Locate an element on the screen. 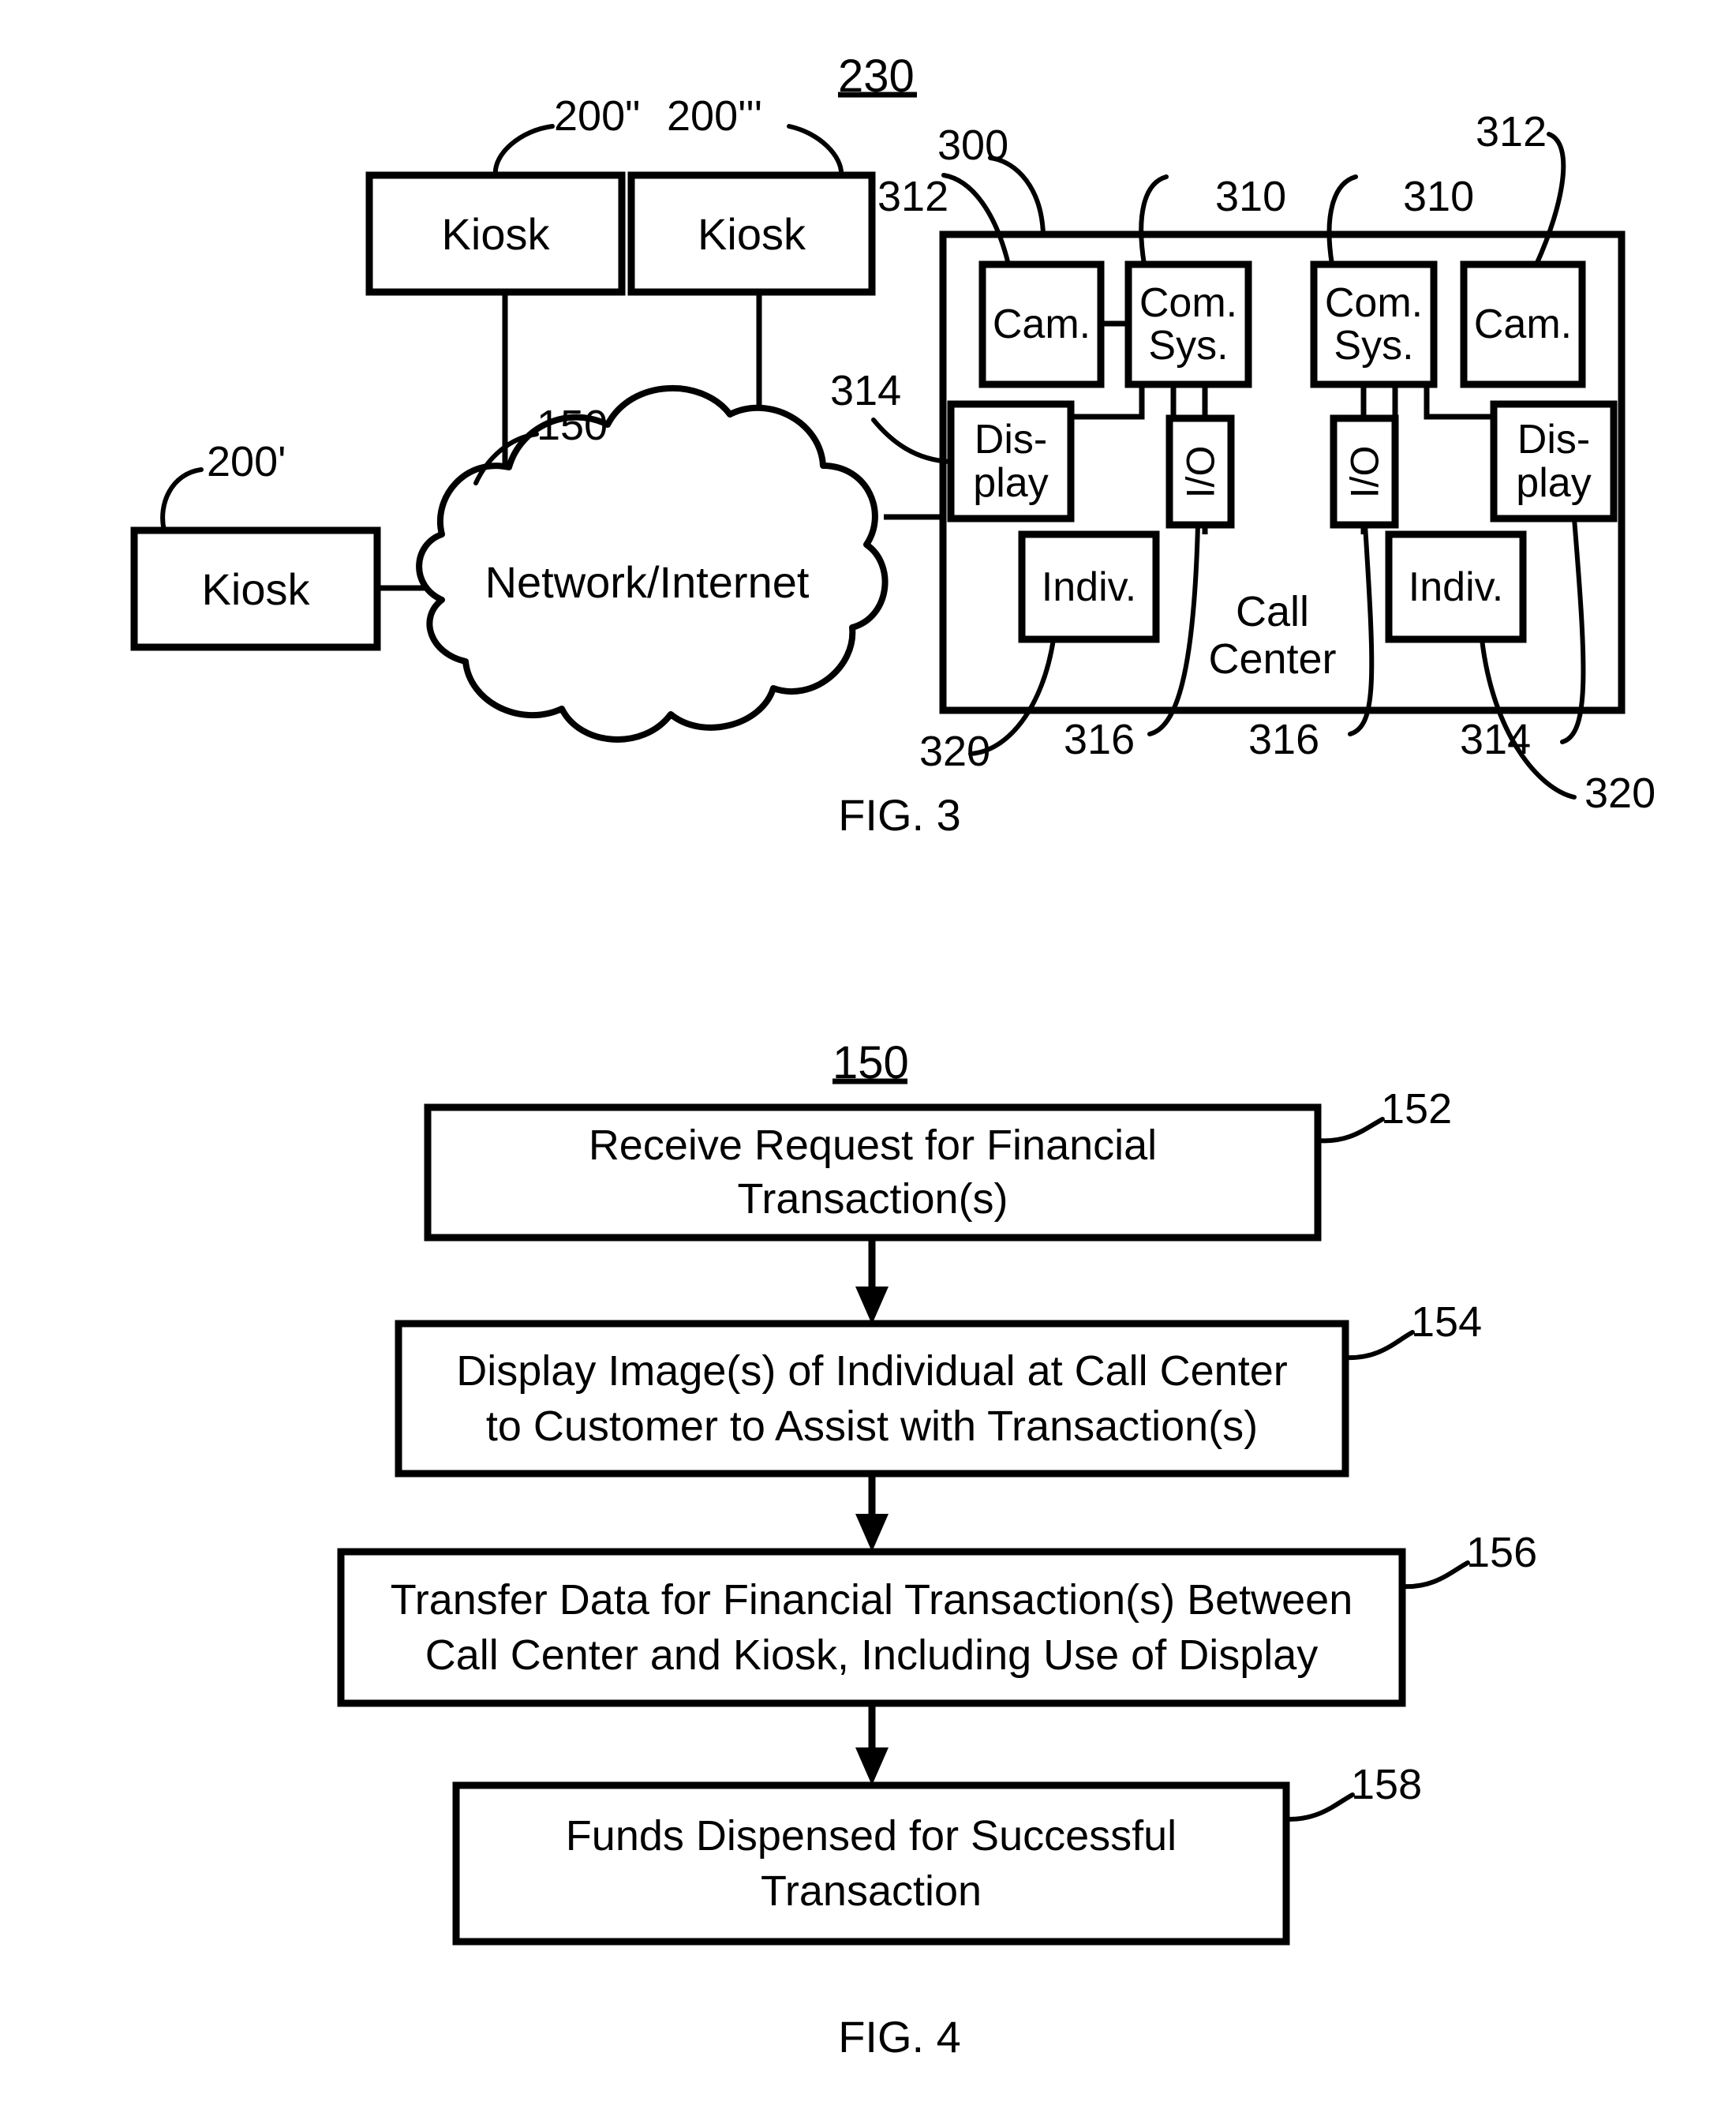 The image size is (1736, 2105). flow-step-158-line2: Transaction is located at coordinates (871, 1891).